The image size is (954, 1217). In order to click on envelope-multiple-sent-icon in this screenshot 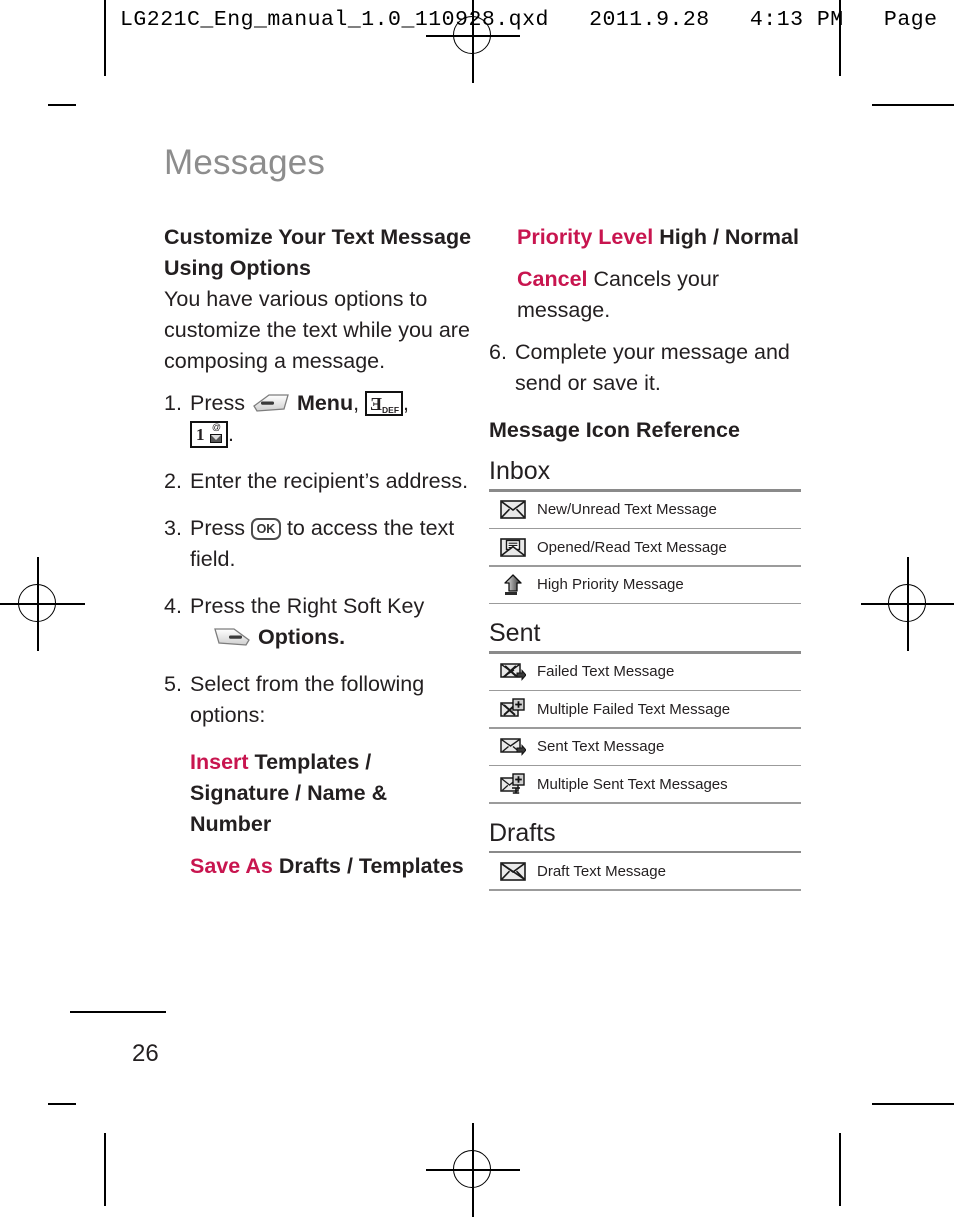, I will do `click(513, 784)`.